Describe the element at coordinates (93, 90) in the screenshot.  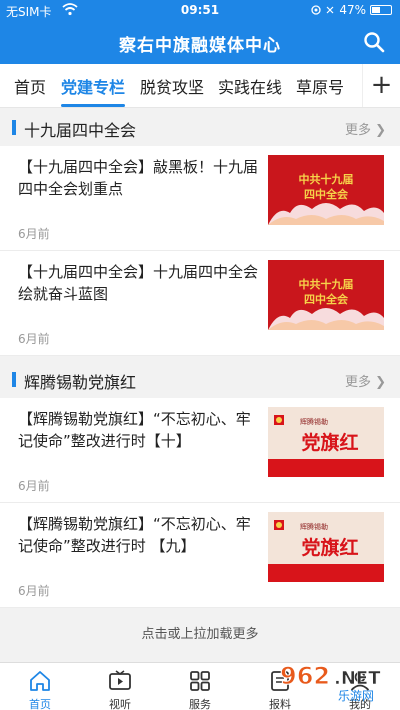
I see `tab-party-building: 党建专栏` at that location.